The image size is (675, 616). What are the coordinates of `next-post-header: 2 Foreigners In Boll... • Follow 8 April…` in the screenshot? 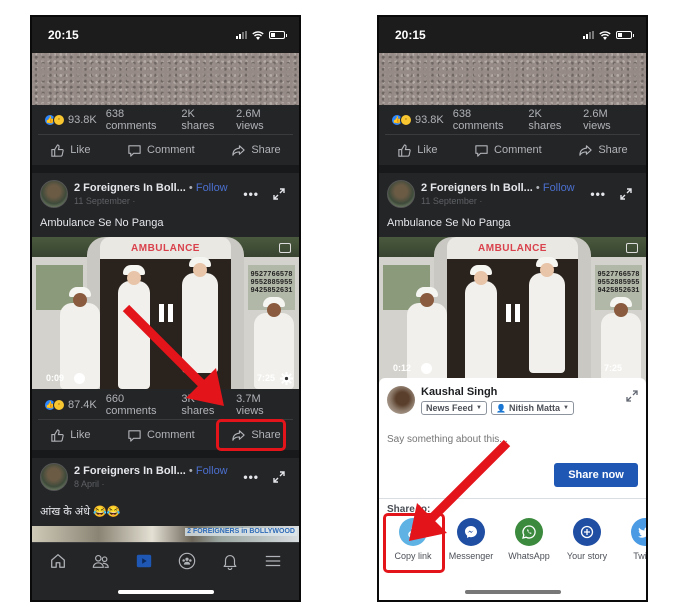 It's located at (165, 477).